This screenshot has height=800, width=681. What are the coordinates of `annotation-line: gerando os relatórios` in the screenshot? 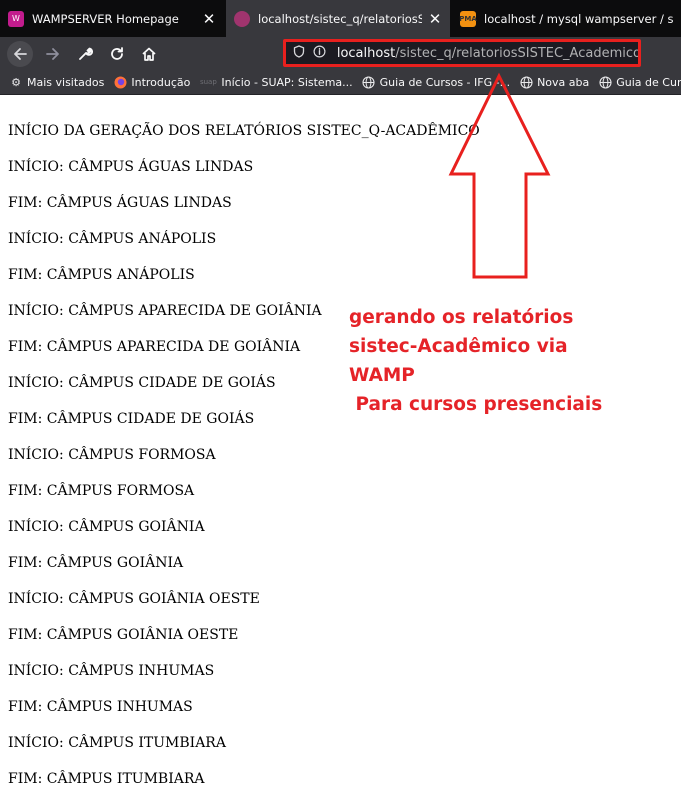 It's located at (461, 317).